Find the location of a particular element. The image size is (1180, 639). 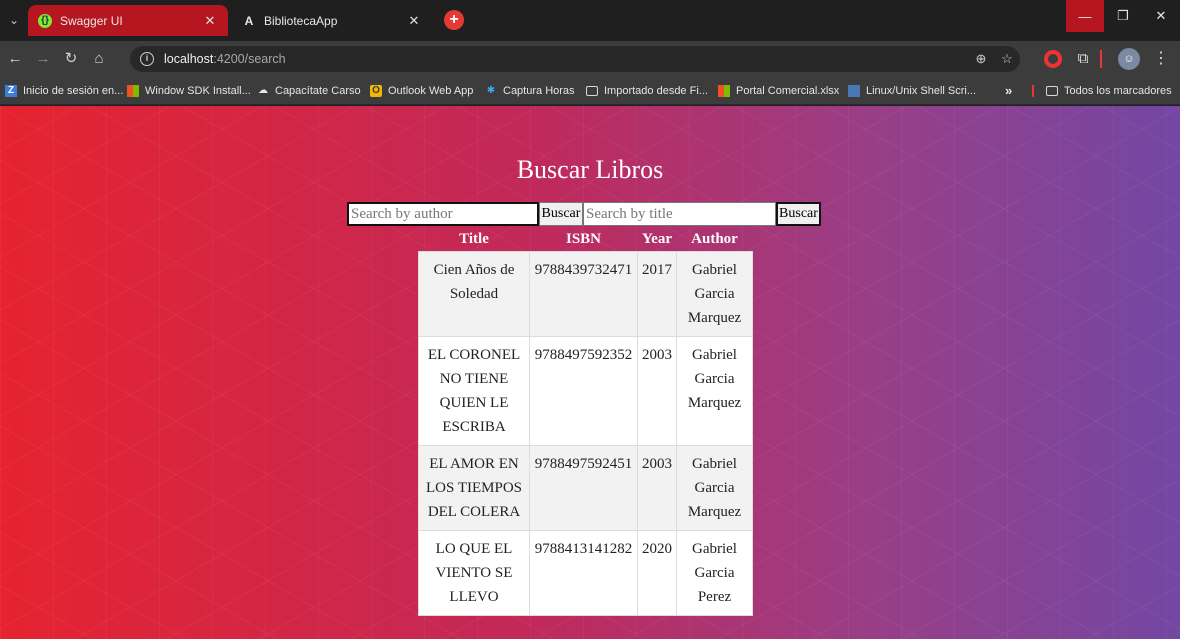

z-icon: Z is located at coordinates (11, 91).